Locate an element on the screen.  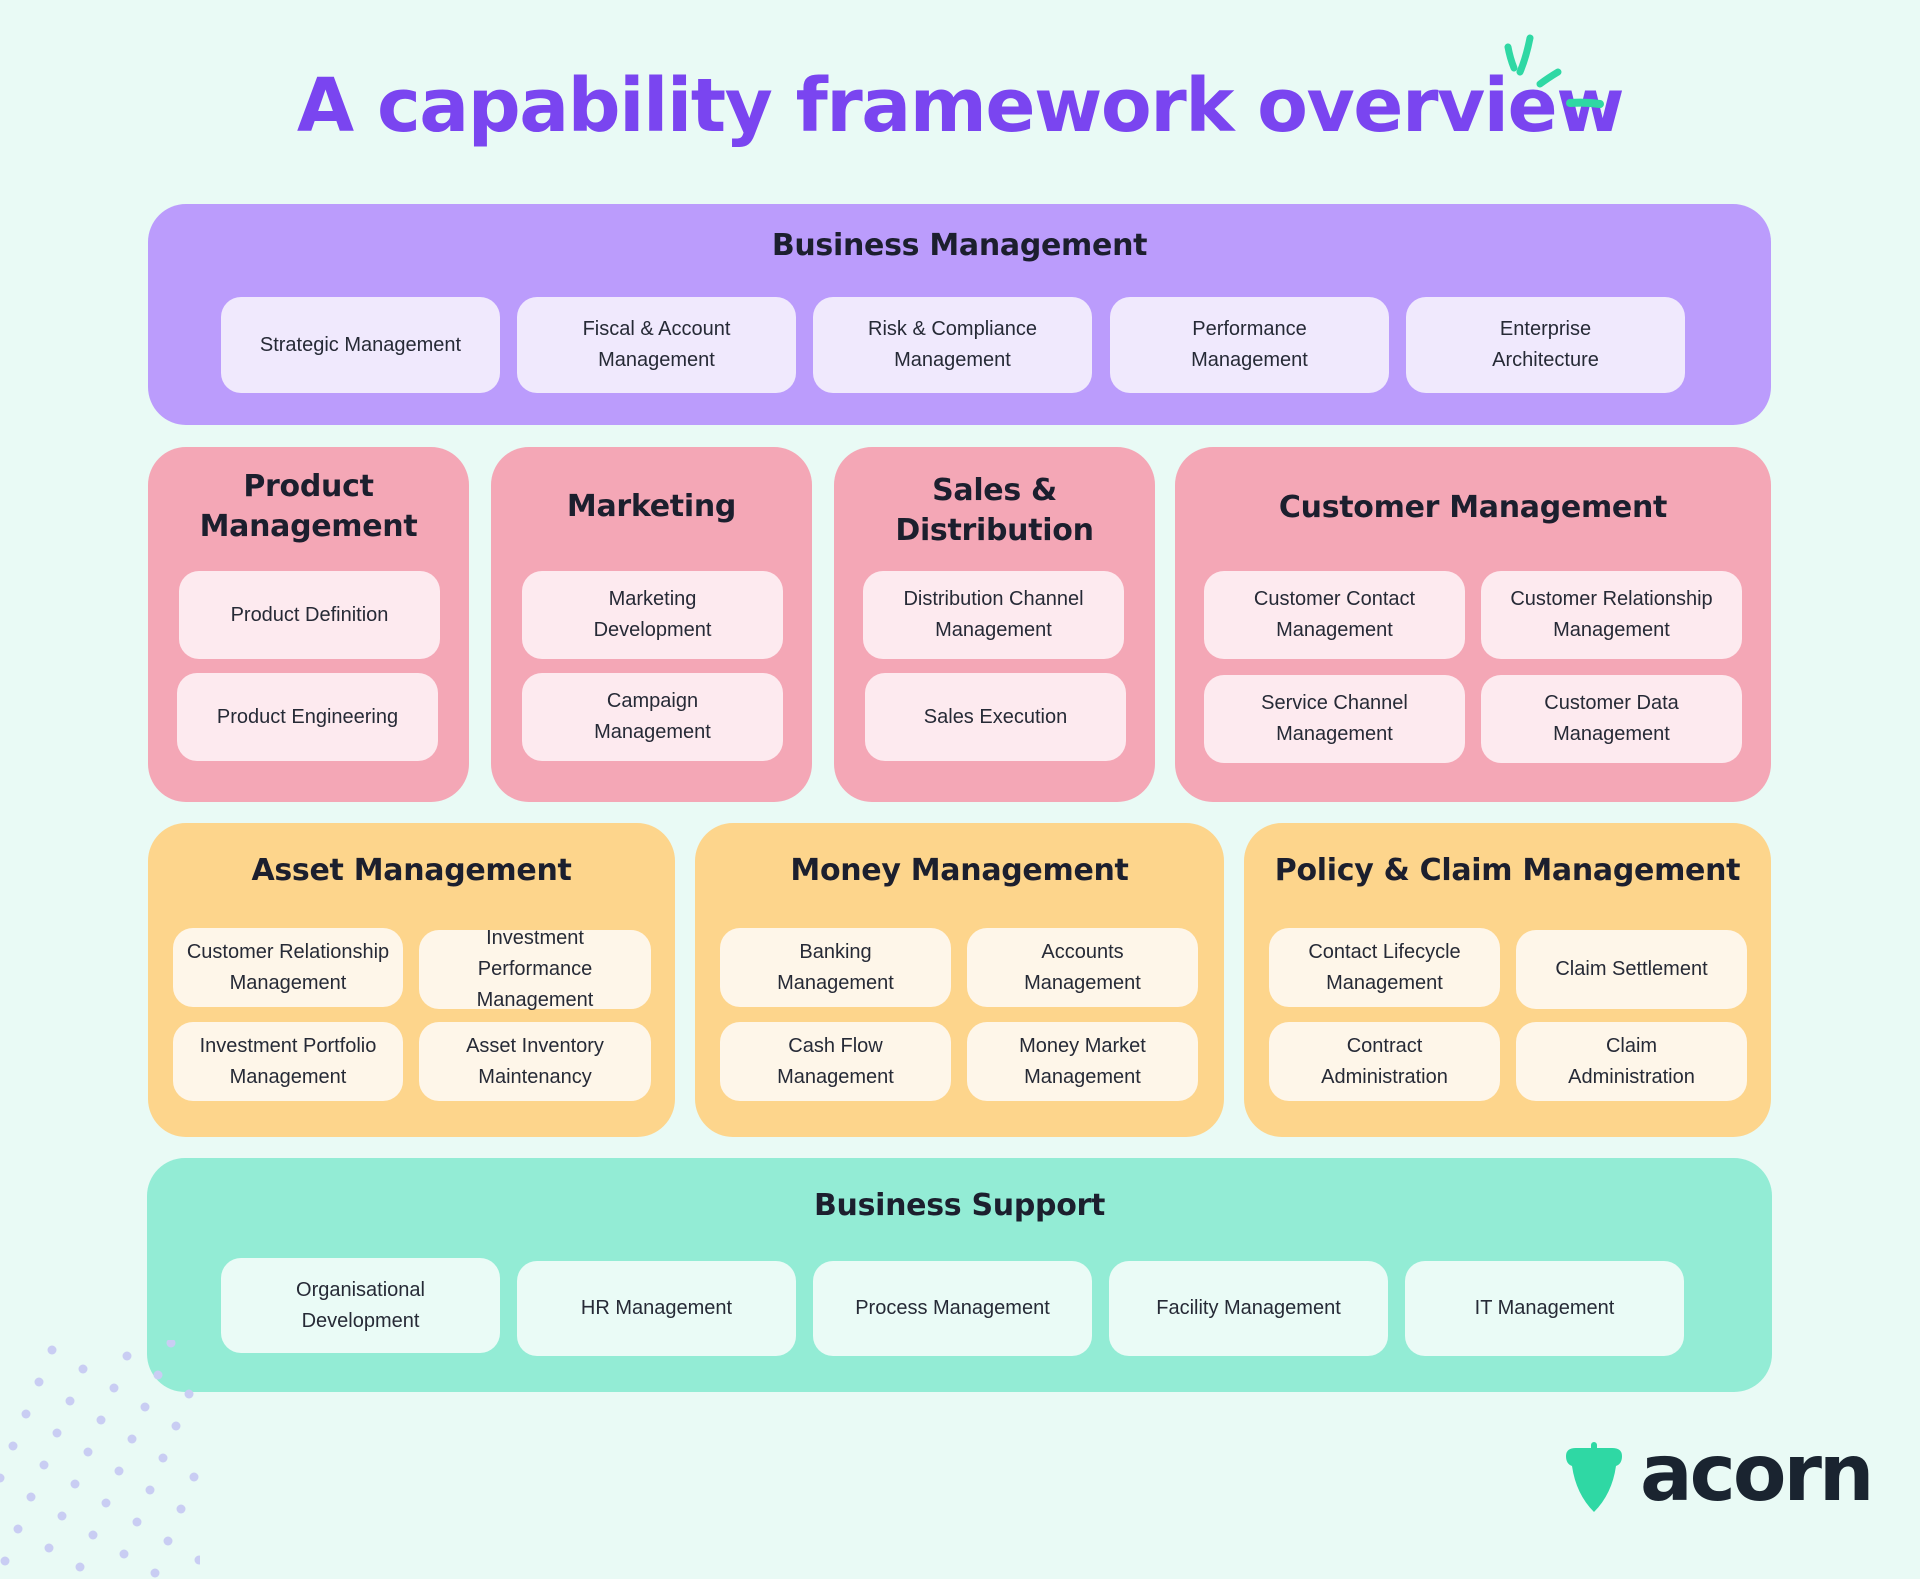
page-title: A capability framework overview is located at coordinates (960, 106).